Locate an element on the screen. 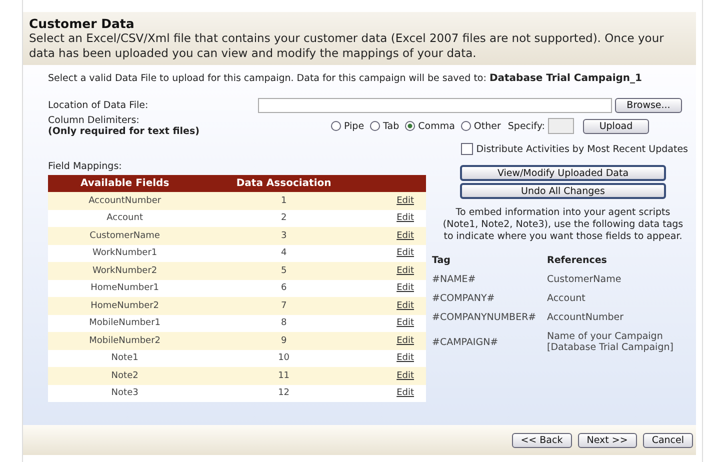 The width and height of the screenshot is (713, 462). table-cell: Note2 is located at coordinates (125, 375).